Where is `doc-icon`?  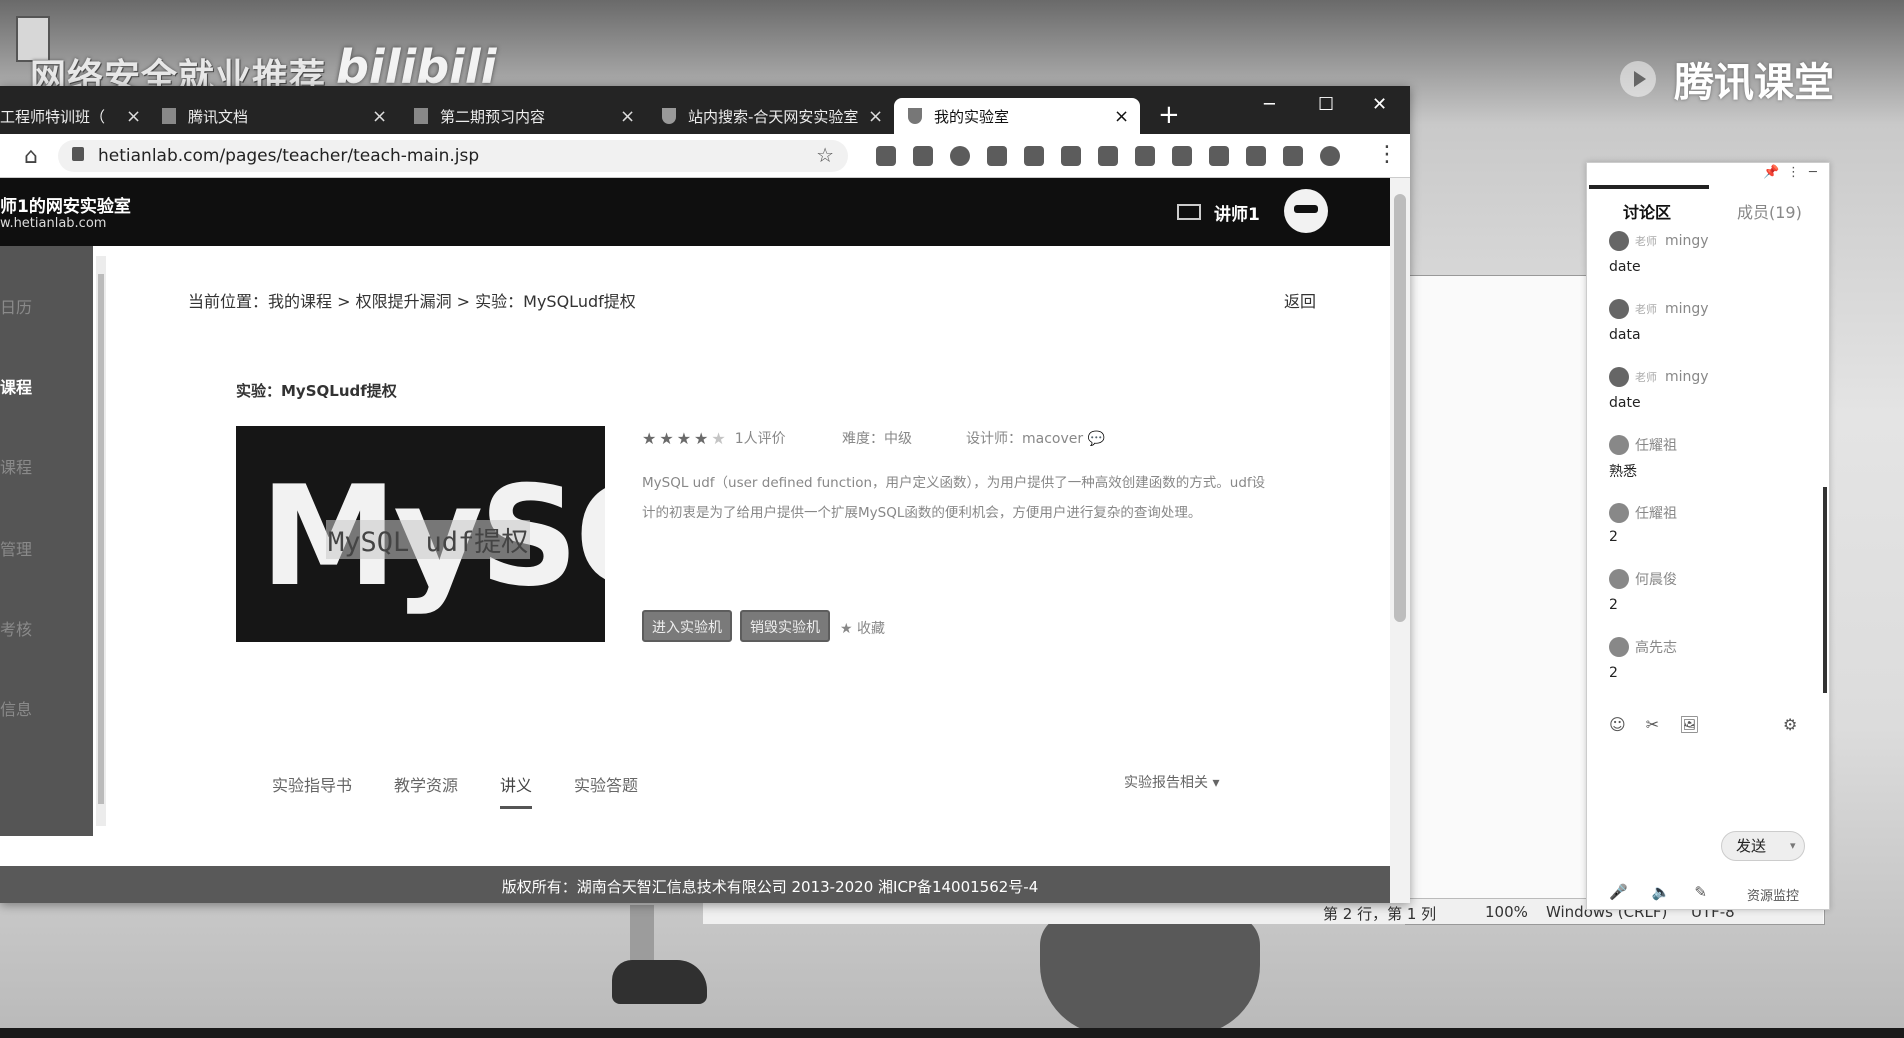
doc-icon is located at coordinates (169, 116).